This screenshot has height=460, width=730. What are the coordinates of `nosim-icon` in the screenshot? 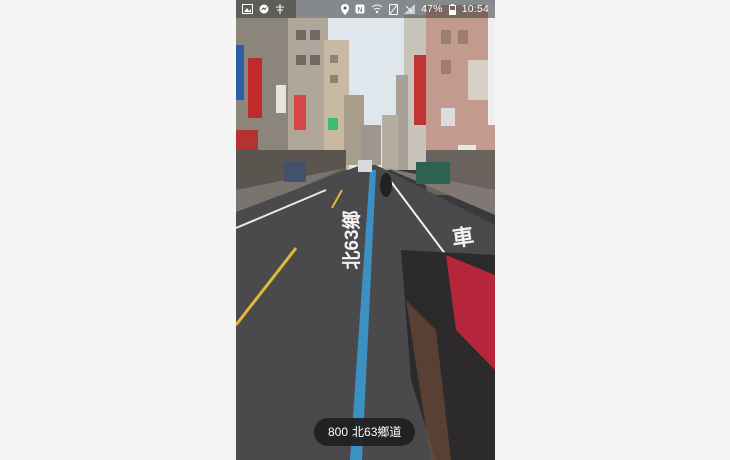 It's located at (394, 9).